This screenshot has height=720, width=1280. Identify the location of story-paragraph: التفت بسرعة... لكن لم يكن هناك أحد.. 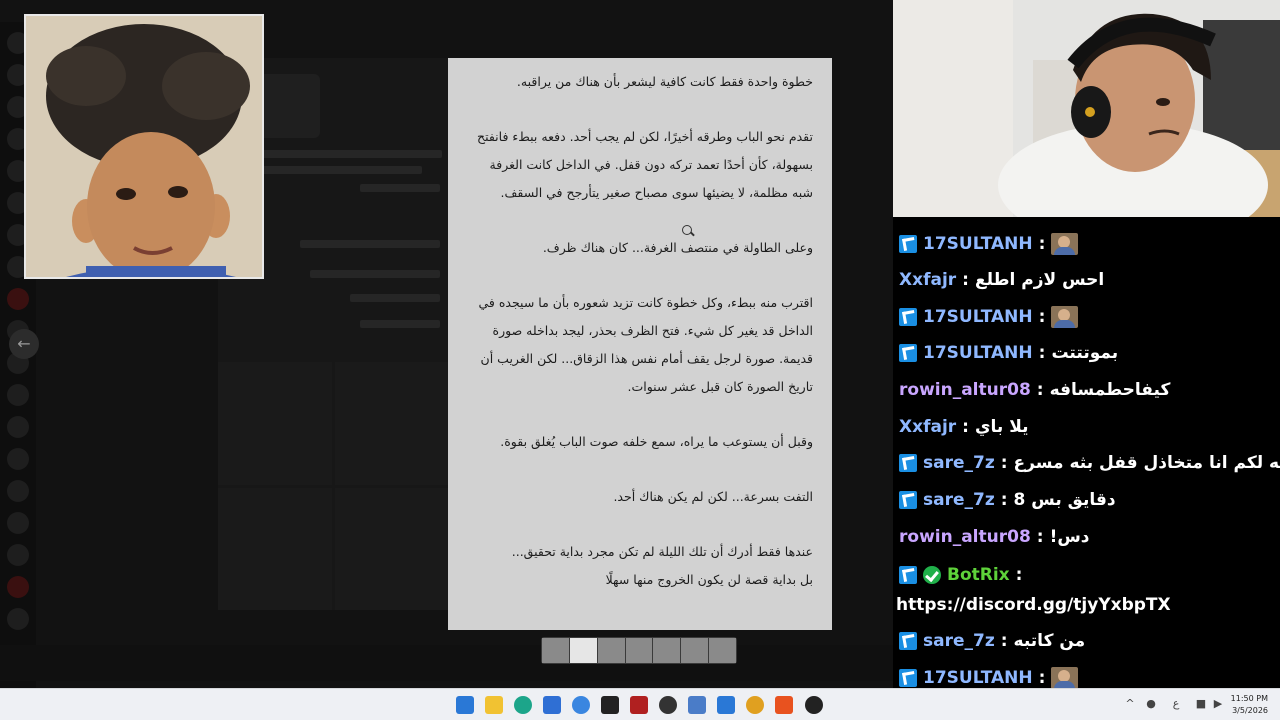
(713, 496).